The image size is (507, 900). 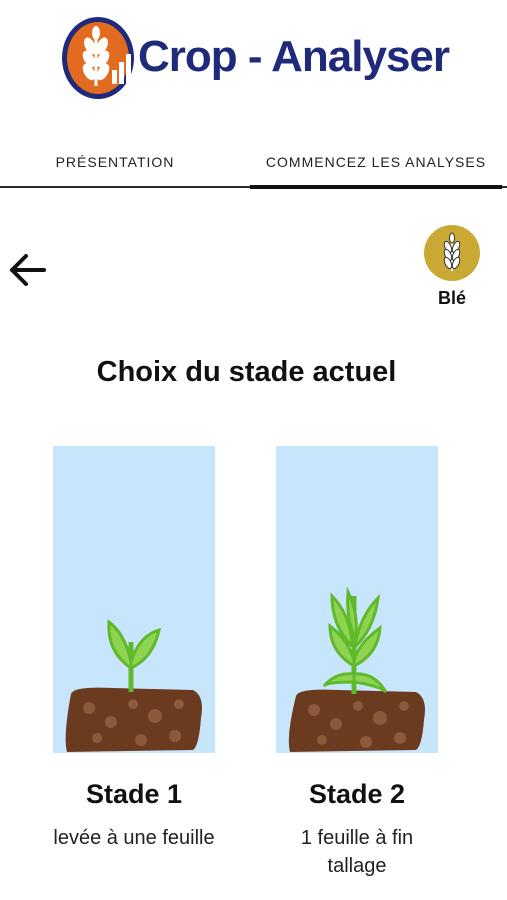 I want to click on wheat-icon, so click(x=452, y=251).